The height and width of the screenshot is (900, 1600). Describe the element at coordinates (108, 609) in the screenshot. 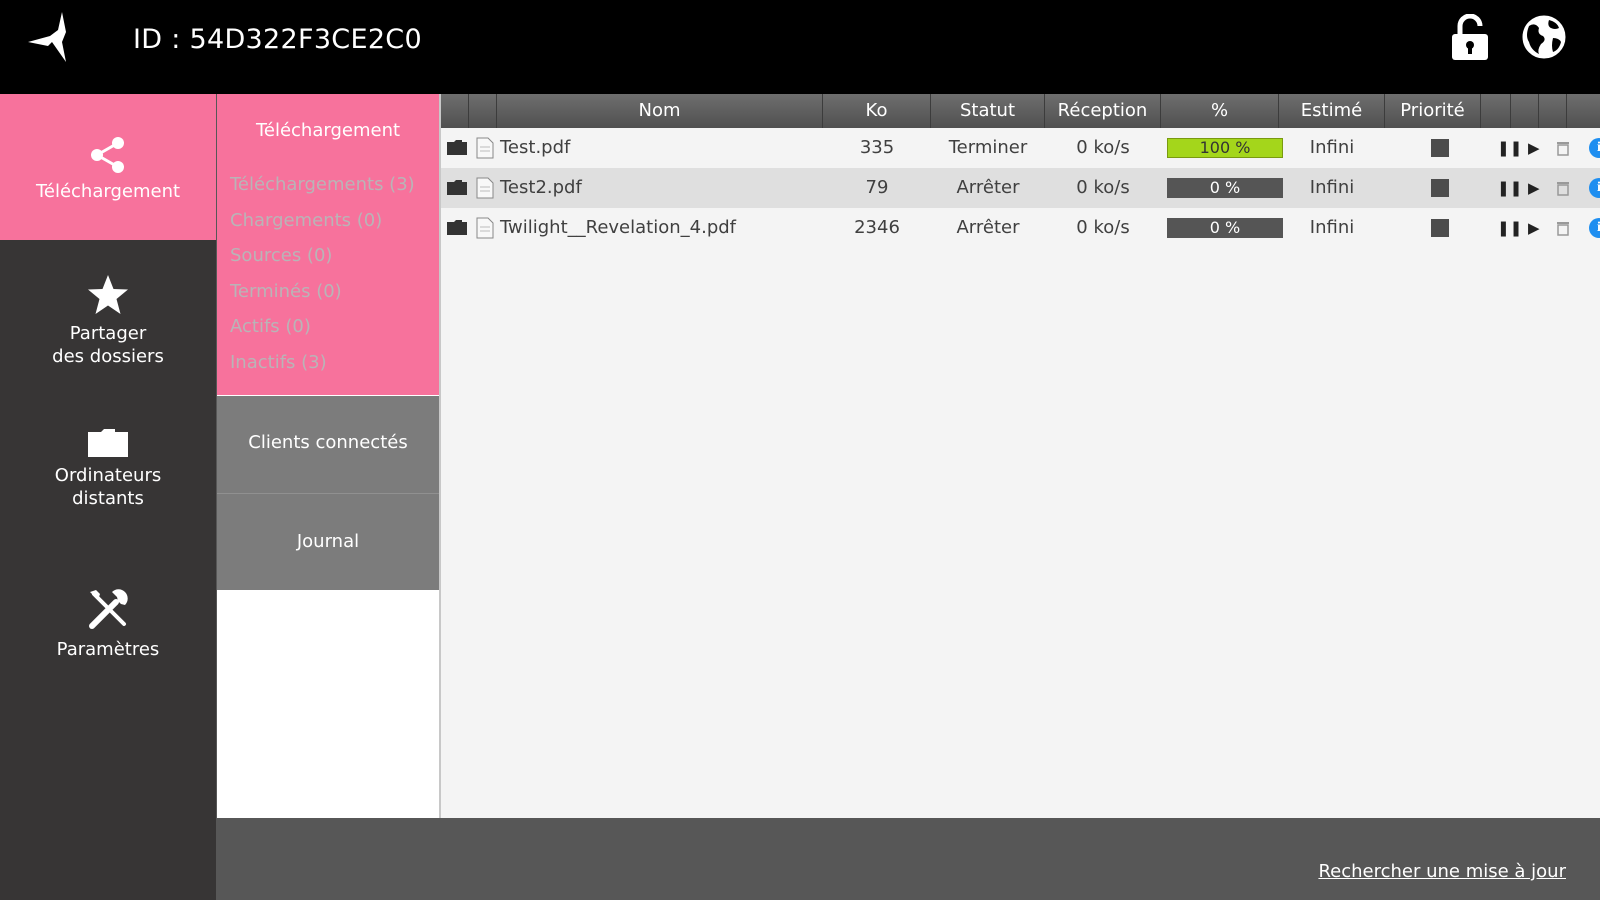

I see `tools-icon` at that location.